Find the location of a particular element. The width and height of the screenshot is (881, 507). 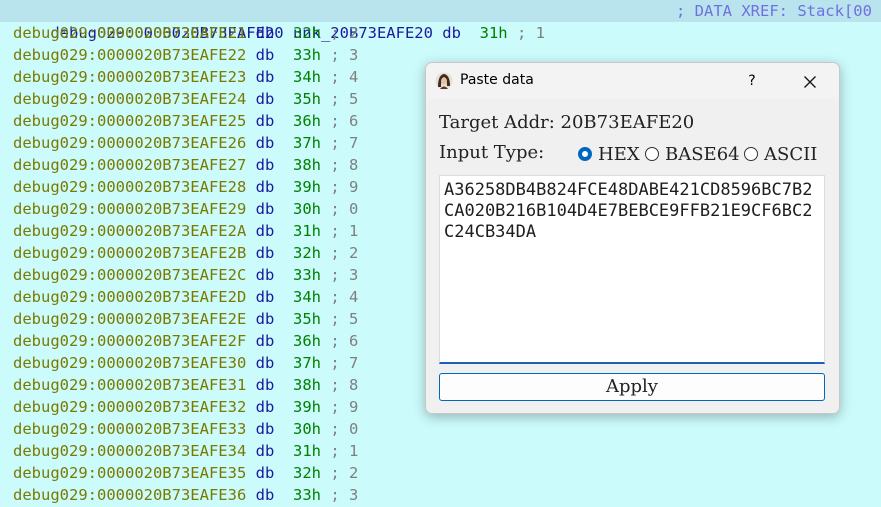

line-comment: ; 0 is located at coordinates (344, 429).